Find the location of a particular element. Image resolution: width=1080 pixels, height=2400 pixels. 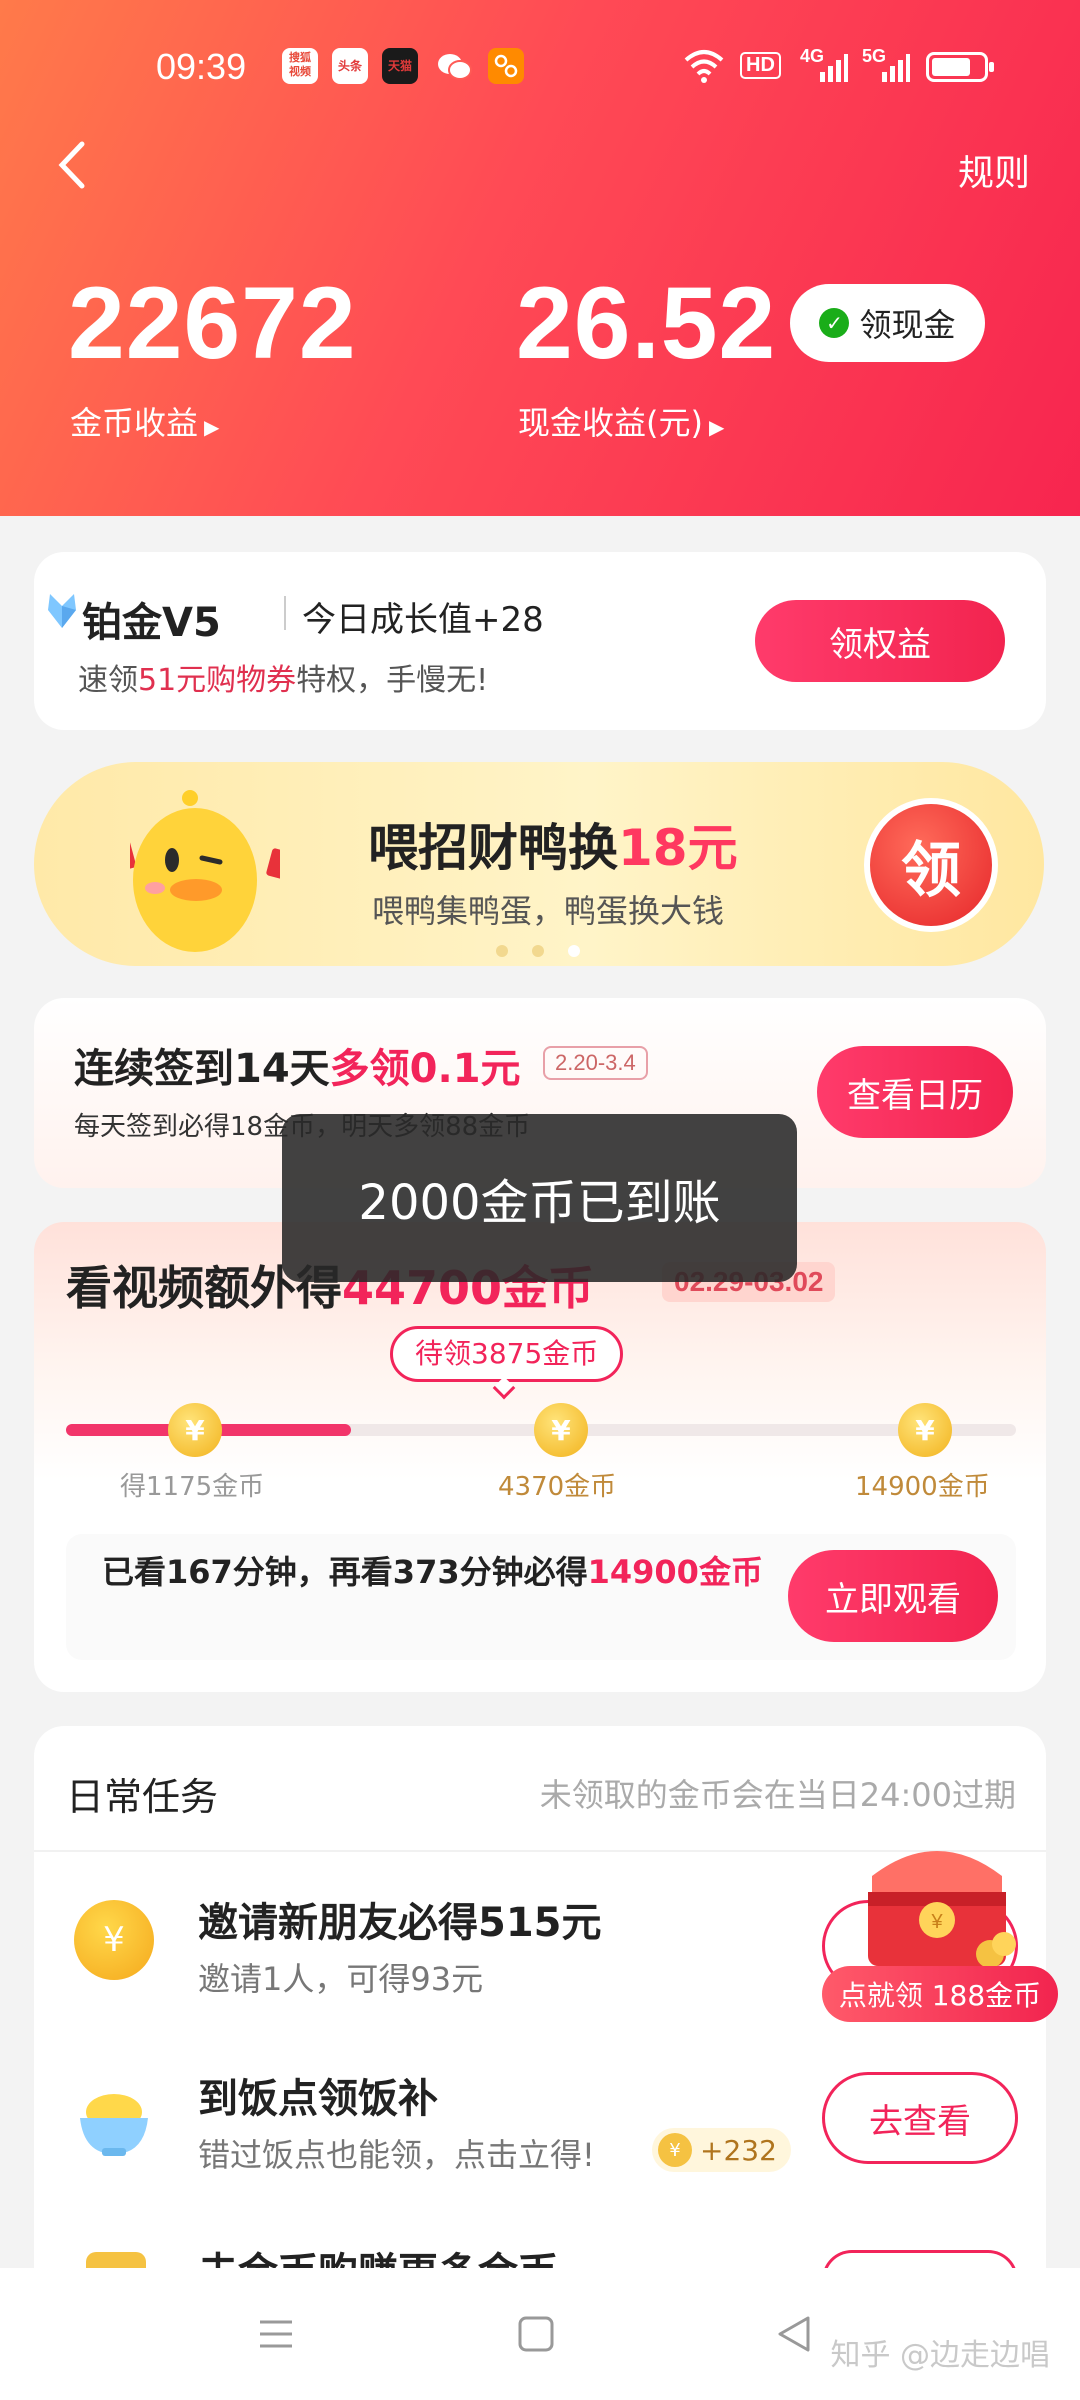

app-icon-2: 头条 is located at coordinates (350, 66).